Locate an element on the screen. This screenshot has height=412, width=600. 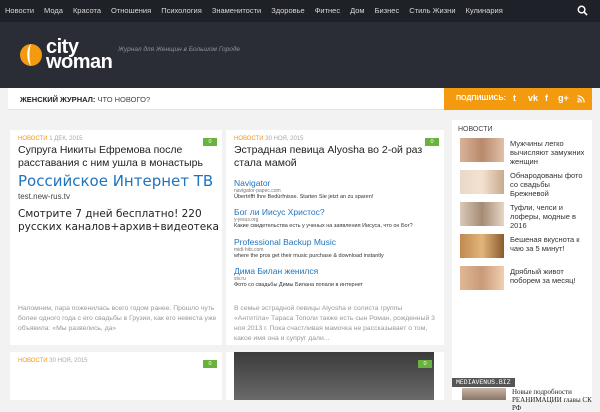
site-logo: city woman is located at coordinates (70, 58).